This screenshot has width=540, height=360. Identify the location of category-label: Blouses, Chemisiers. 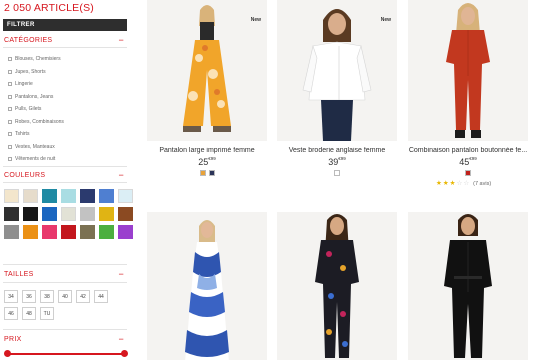
(38, 59).